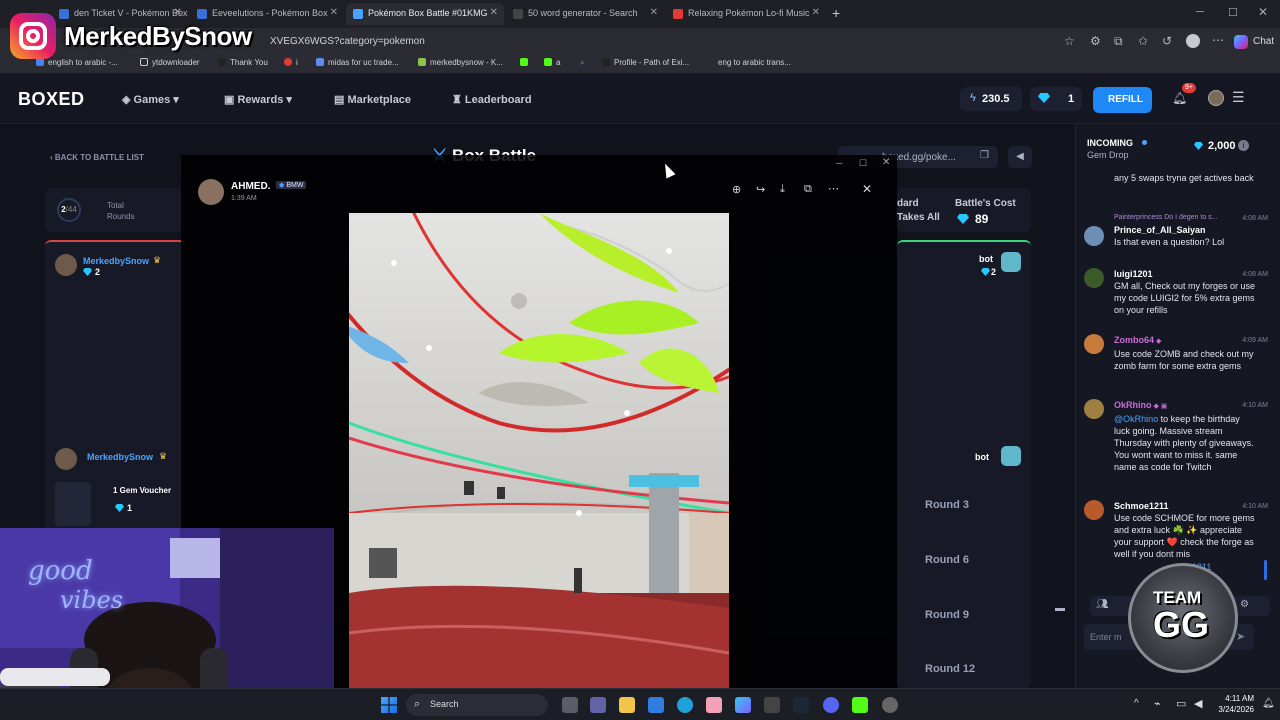 The width and height of the screenshot is (1280, 720). Describe the element at coordinates (890, 705) in the screenshot. I see `obs-icon` at that location.